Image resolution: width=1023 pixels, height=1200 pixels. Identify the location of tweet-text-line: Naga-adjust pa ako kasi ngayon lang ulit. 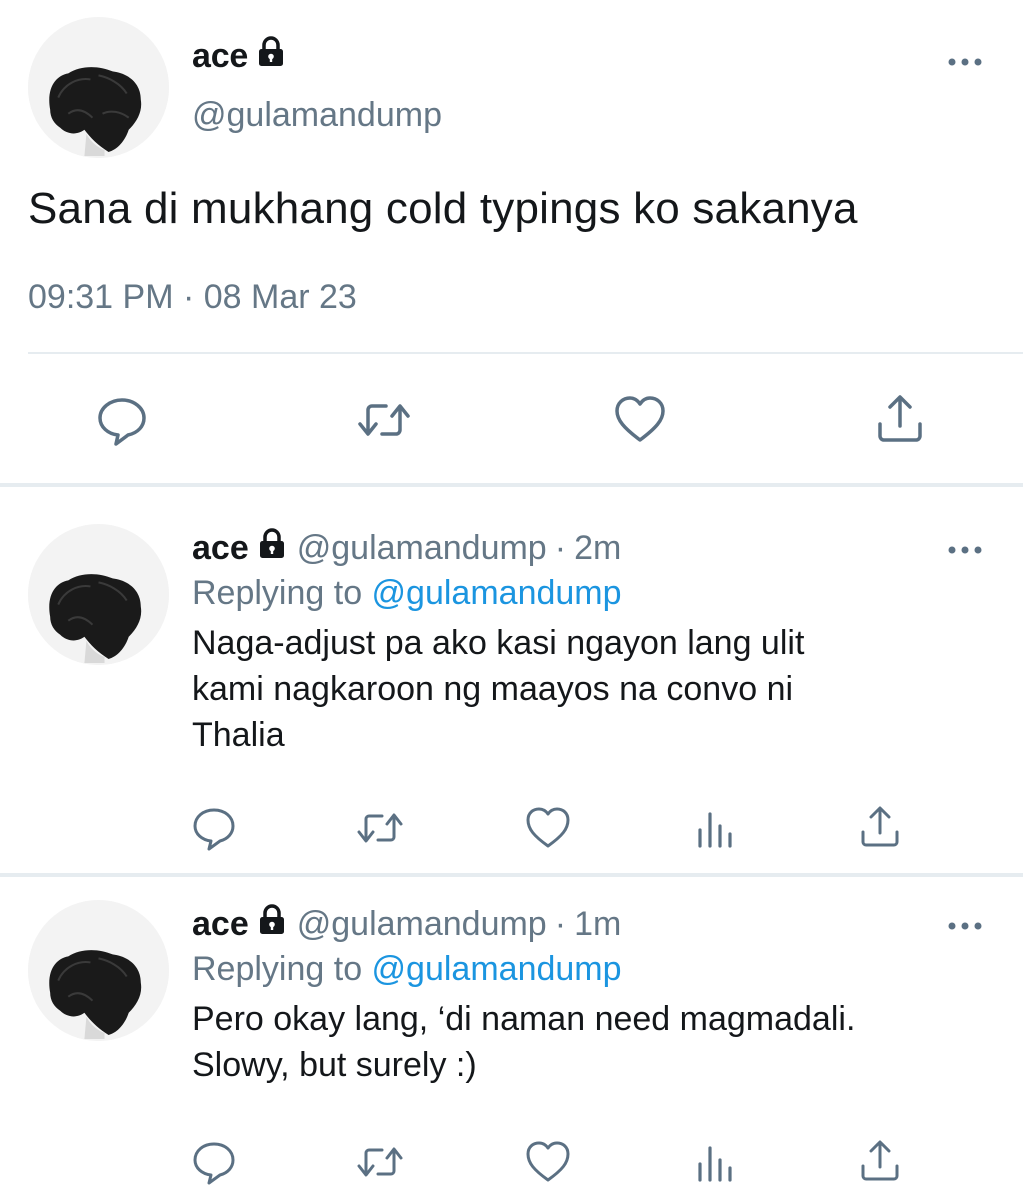
(498, 643).